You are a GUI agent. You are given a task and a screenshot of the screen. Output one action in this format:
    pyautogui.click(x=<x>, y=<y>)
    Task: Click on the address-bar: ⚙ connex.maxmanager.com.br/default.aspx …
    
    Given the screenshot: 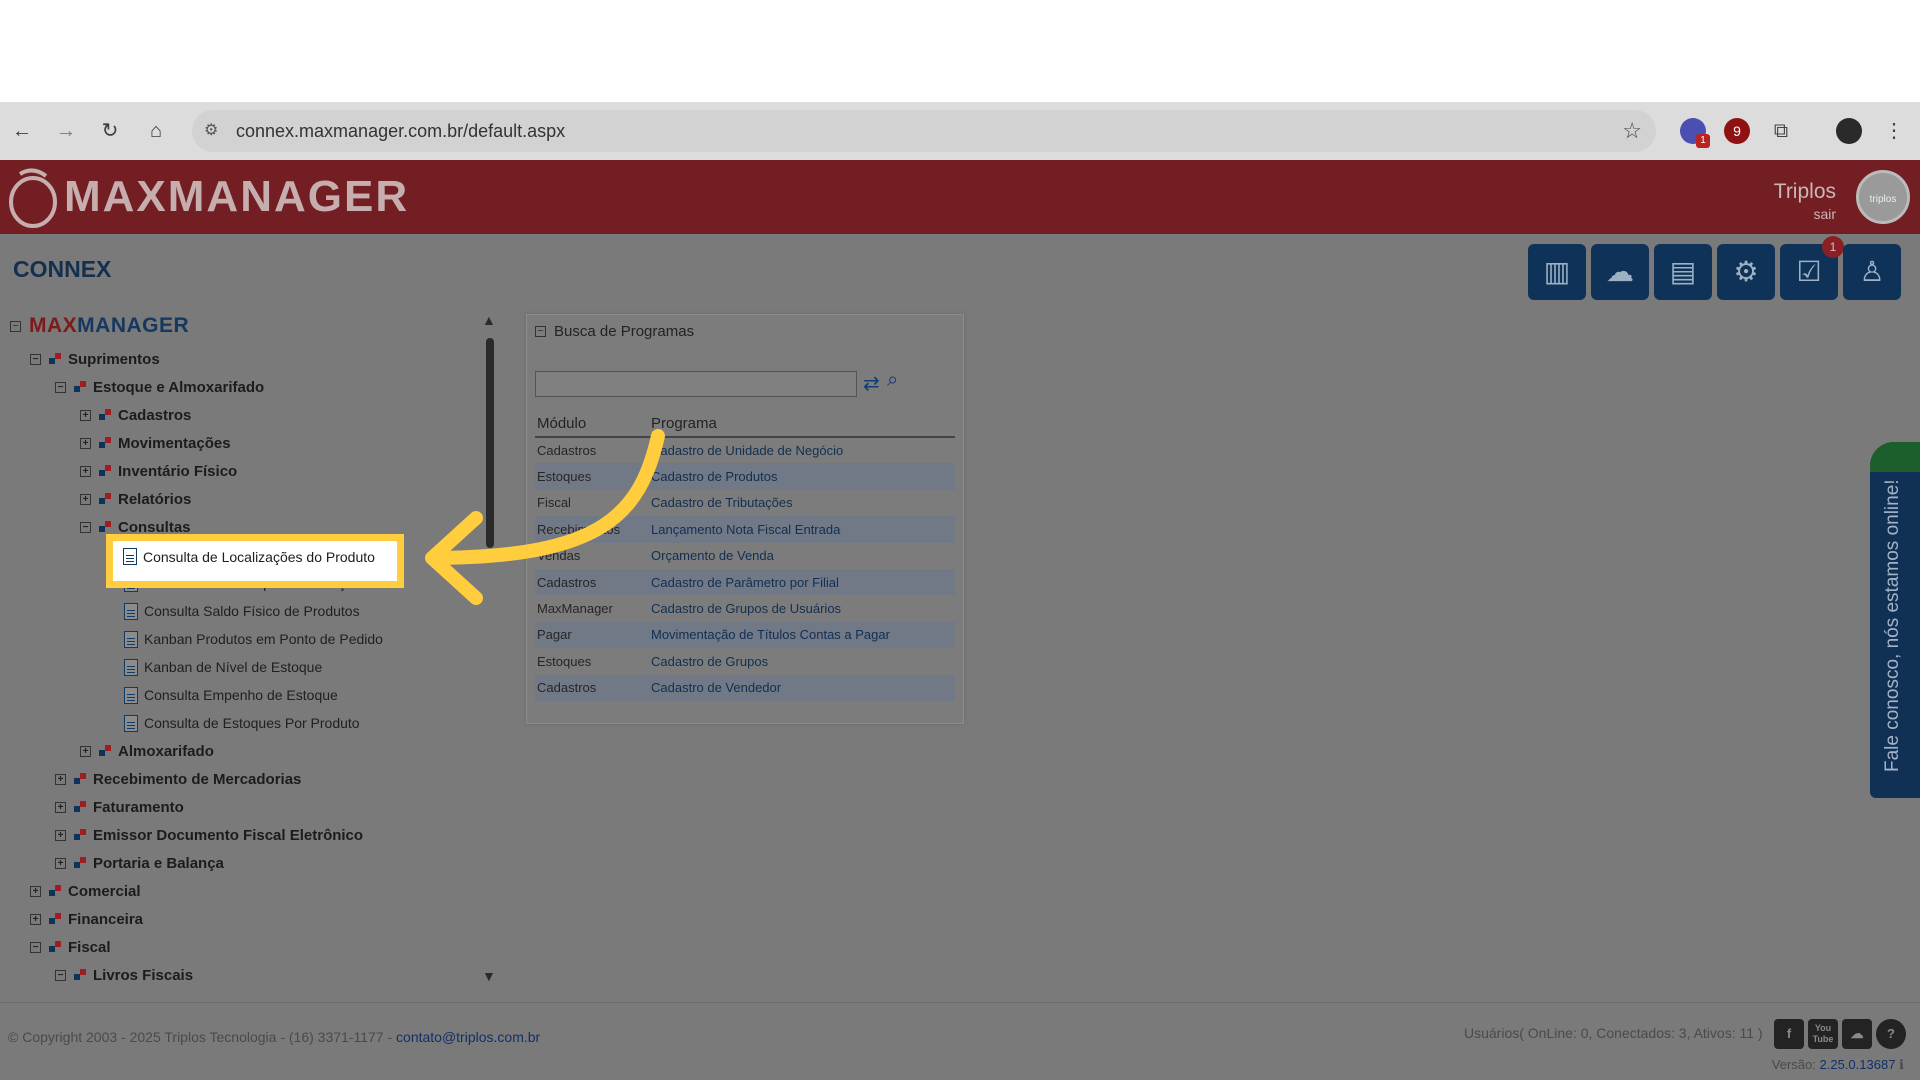 What is the action you would take?
    pyautogui.click(x=924, y=131)
    